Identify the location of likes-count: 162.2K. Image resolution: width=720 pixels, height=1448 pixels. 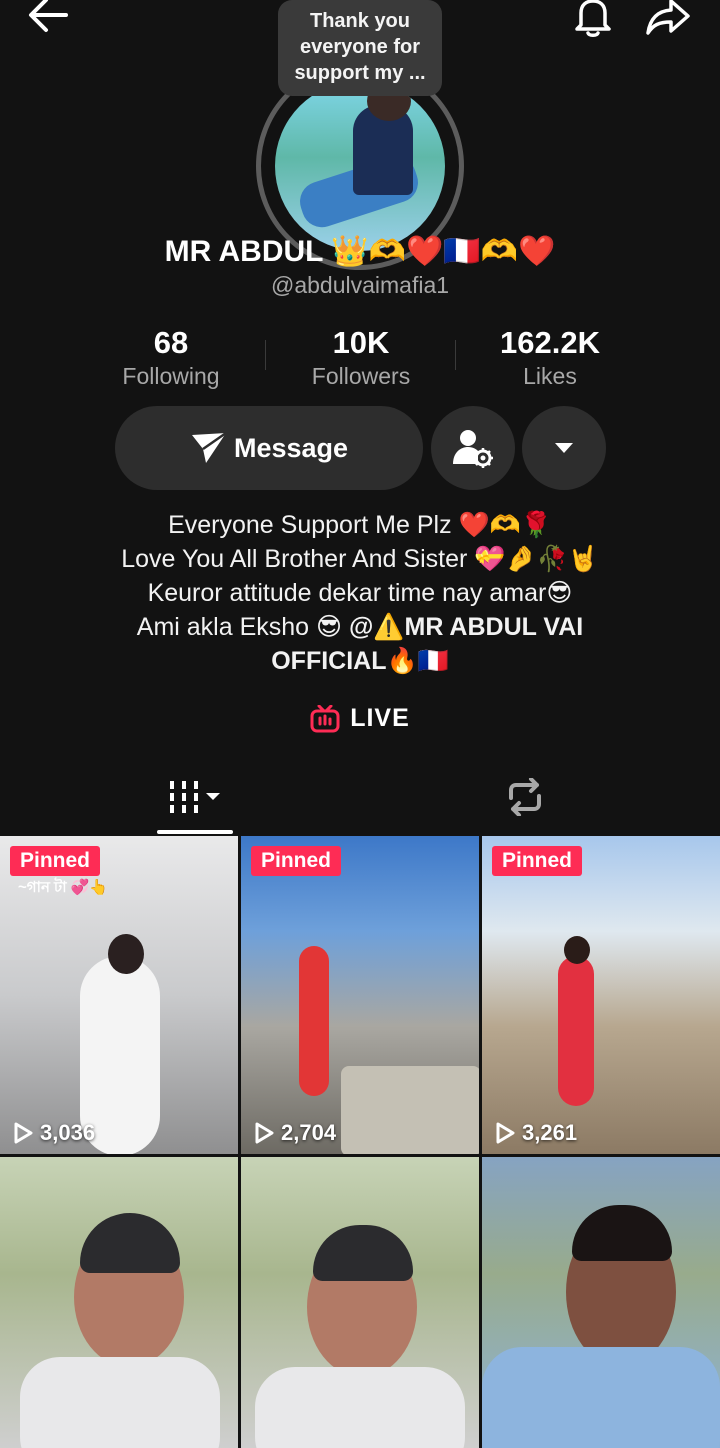
(550, 342).